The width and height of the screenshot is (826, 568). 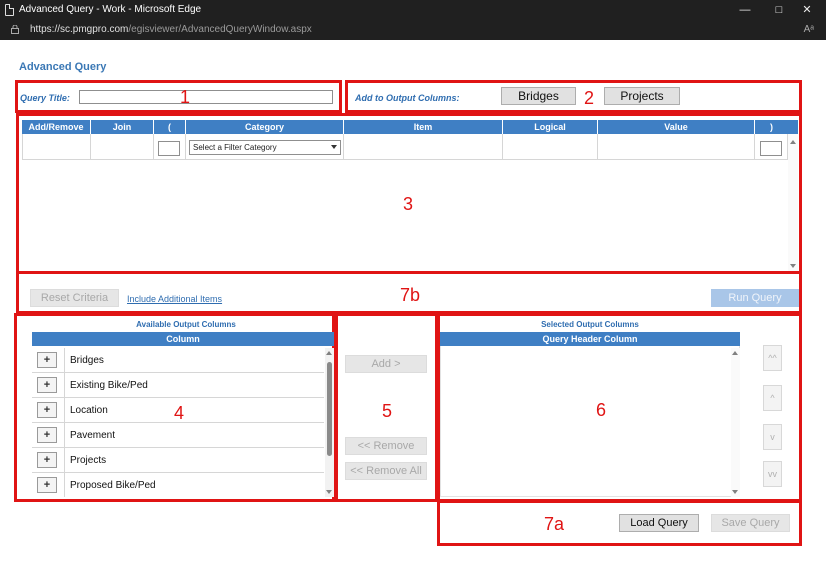 What do you see at coordinates (538, 96) in the screenshot?
I see `bridges-button: Bridges` at bounding box center [538, 96].